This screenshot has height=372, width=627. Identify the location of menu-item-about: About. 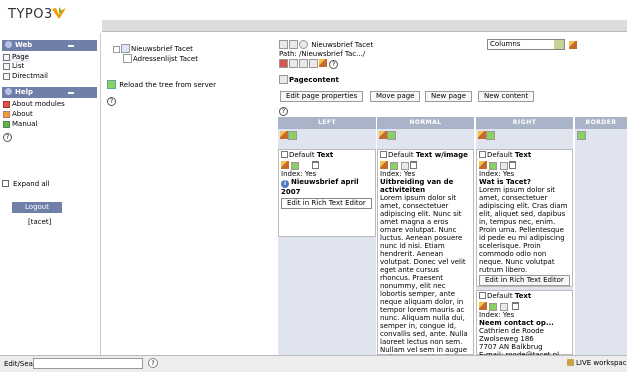
(17, 114).